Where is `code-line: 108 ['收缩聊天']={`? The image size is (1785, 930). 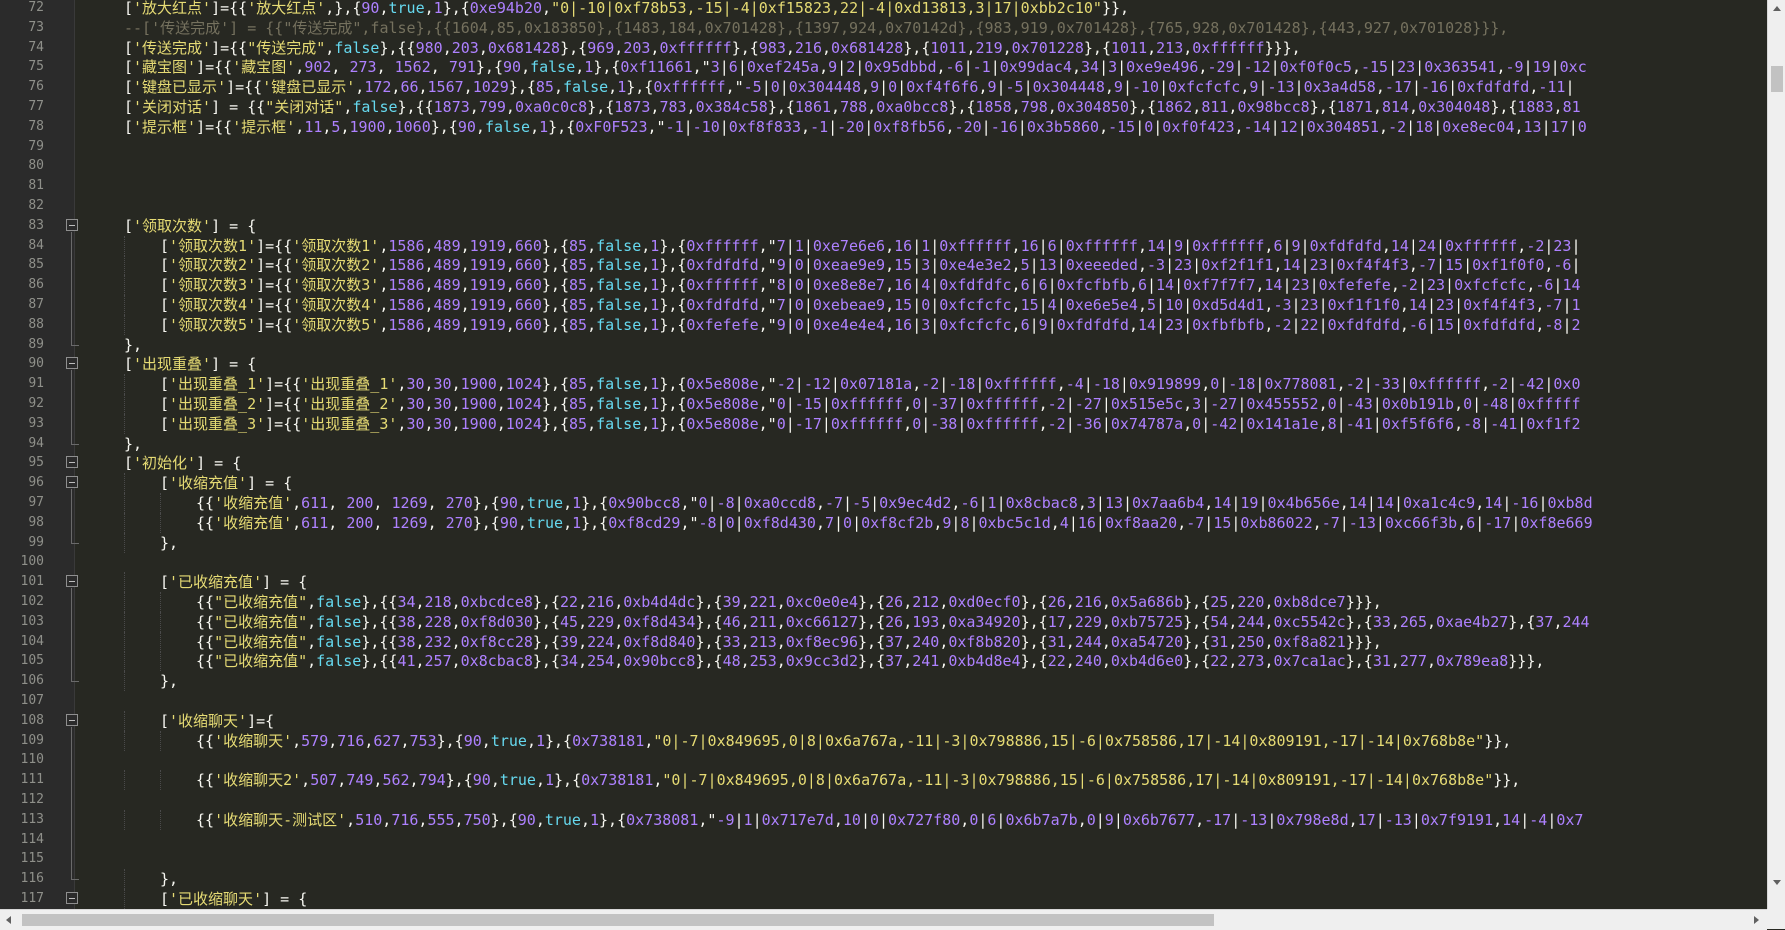
code-line: 108 ['收缩聊天']={ is located at coordinates (883, 720).